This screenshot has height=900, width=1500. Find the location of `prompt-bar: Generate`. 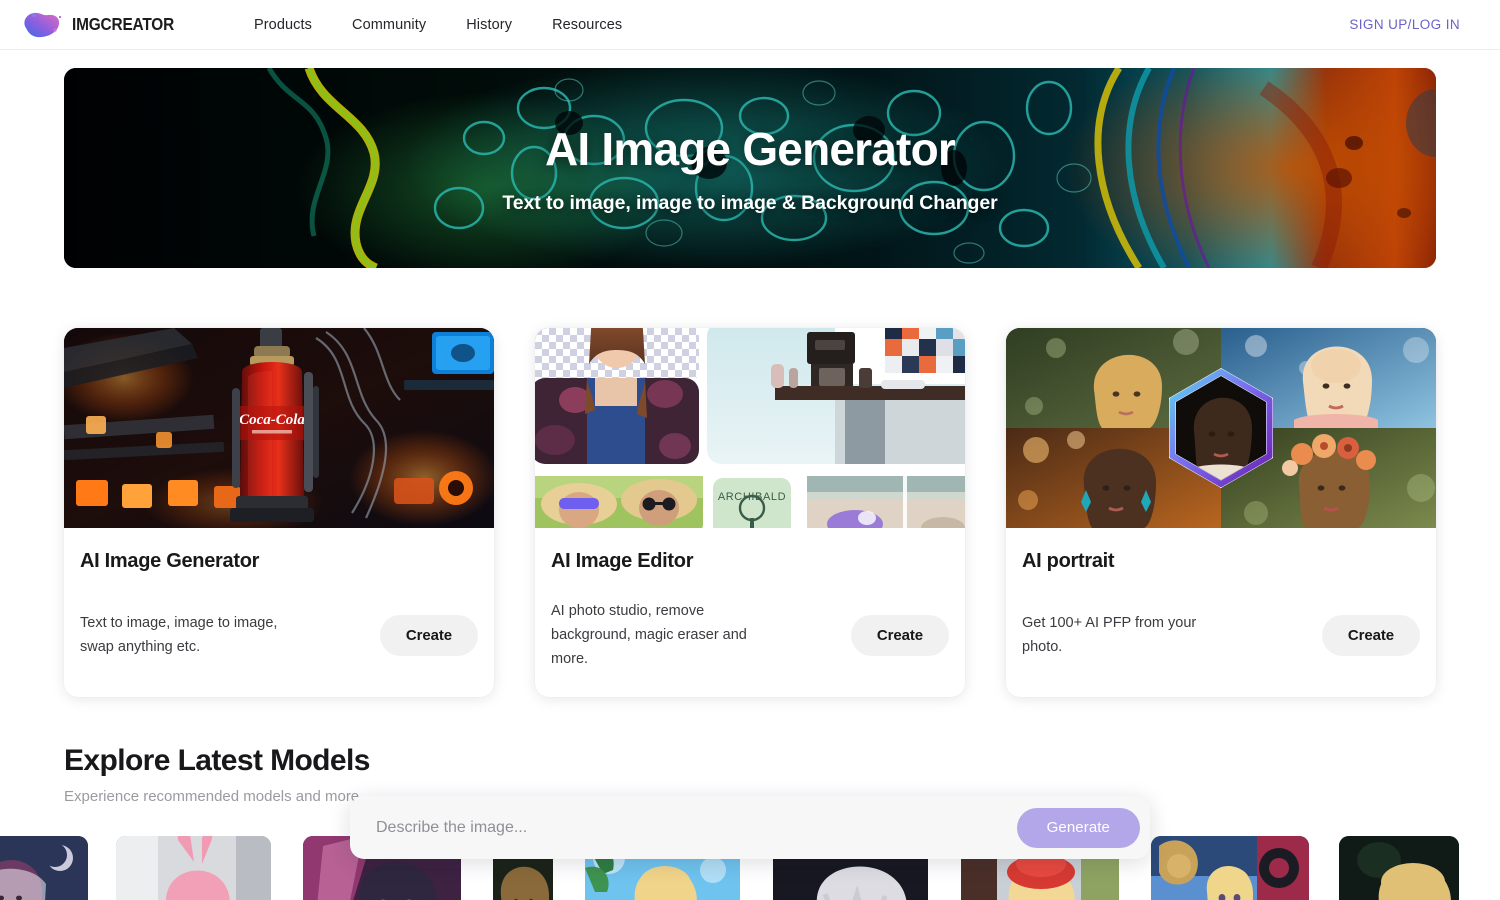

prompt-bar: Generate is located at coordinates (750, 827).